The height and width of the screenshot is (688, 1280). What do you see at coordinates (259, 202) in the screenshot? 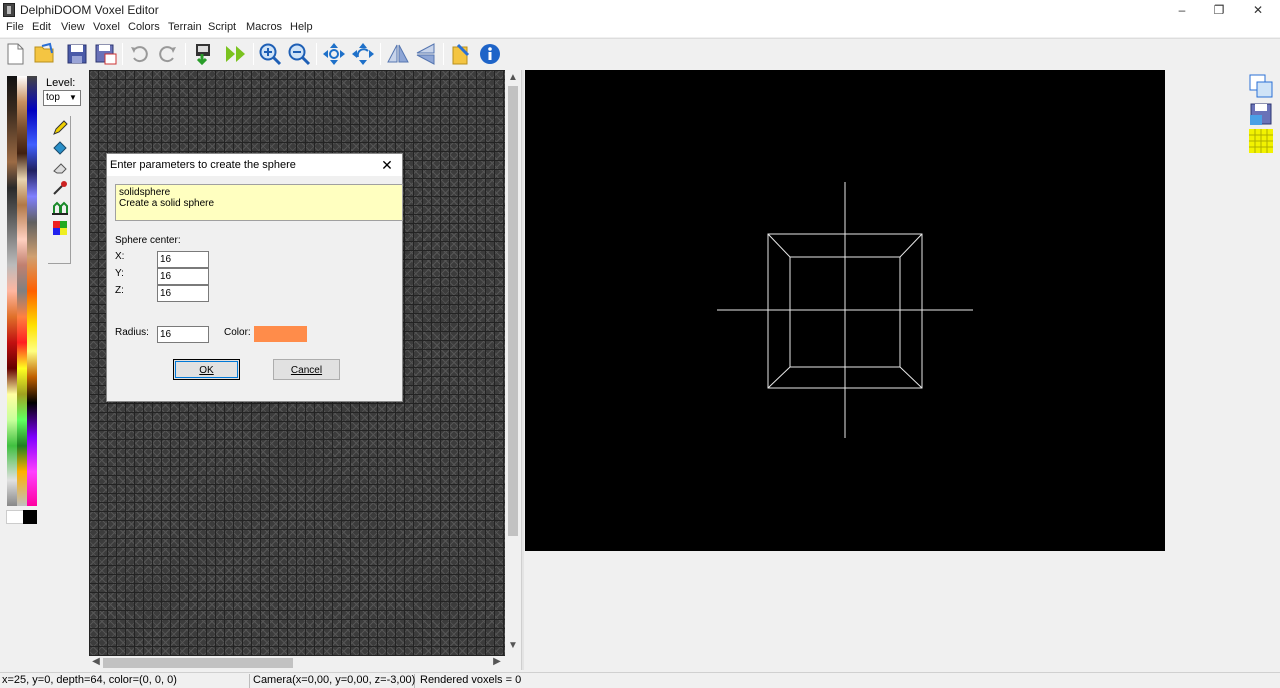
I see `script-description-box: solidsphere Create a solid sphere` at bounding box center [259, 202].